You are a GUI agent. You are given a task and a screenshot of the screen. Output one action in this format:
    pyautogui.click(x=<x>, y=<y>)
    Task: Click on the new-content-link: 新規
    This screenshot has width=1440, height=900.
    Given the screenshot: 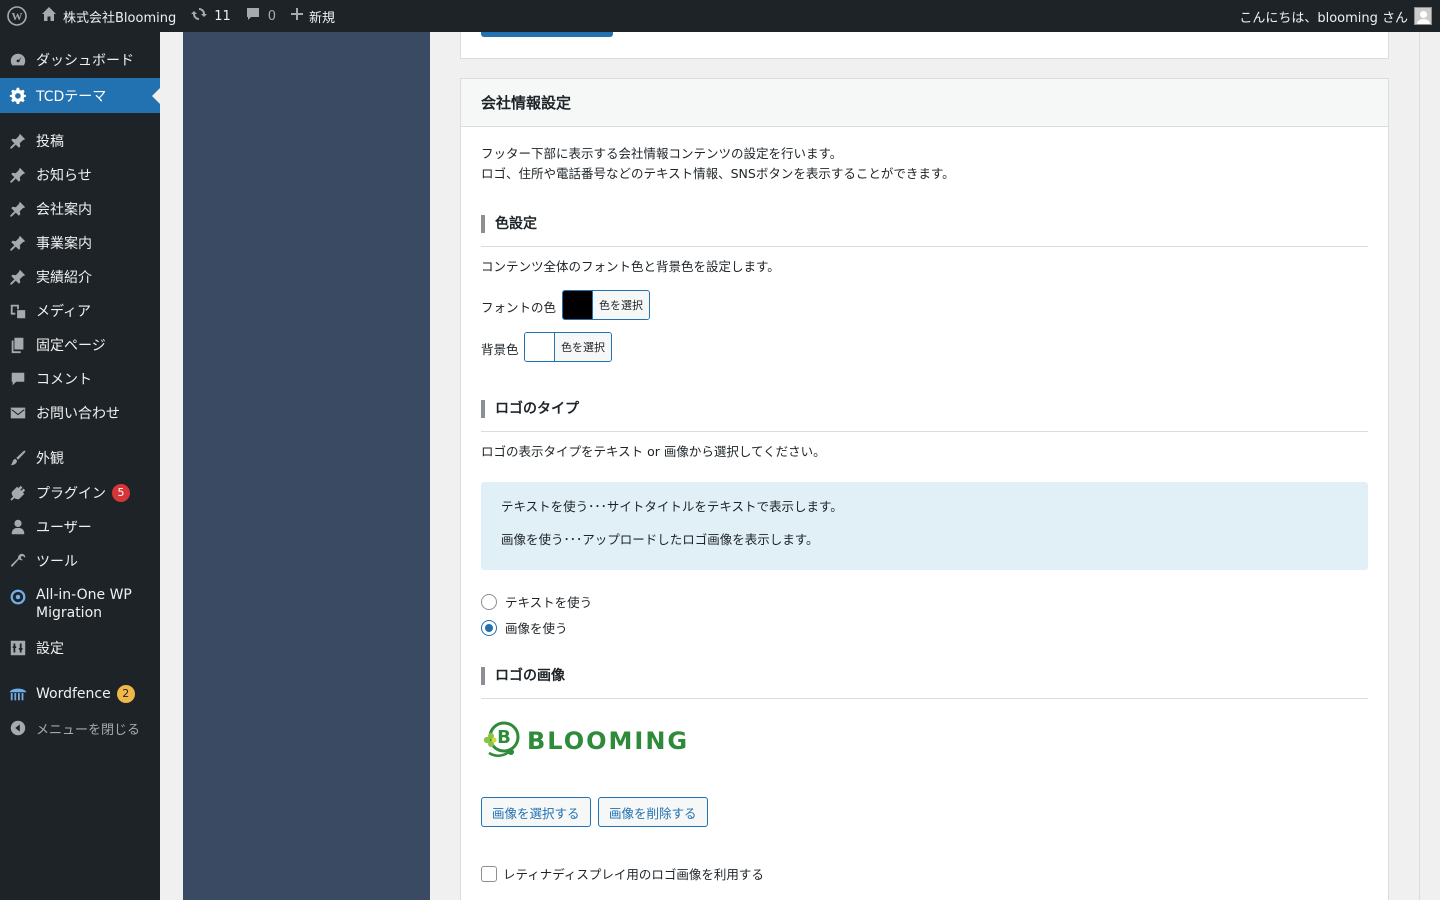 What is the action you would take?
    pyautogui.click(x=312, y=16)
    